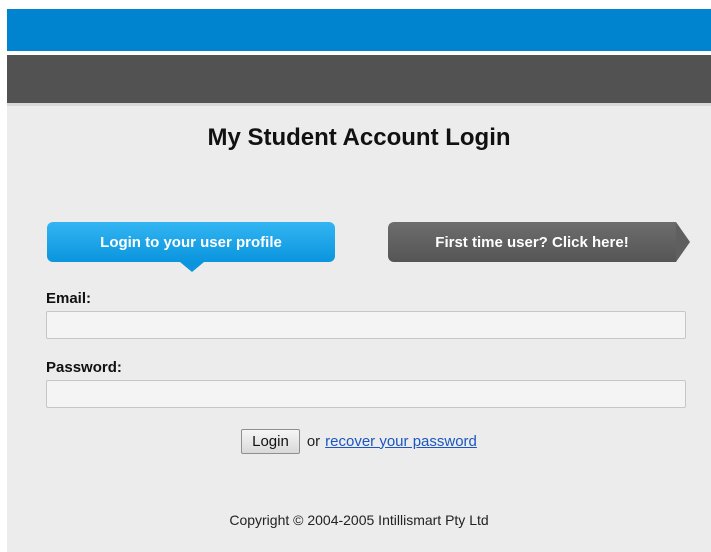 This screenshot has height=552, width=711. I want to click on email-label: Email:, so click(69, 298).